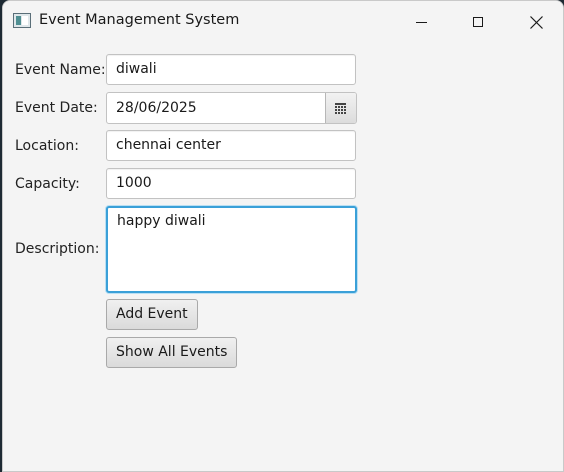  Describe the element at coordinates (22, 20) in the screenshot. I see `app-window-icon` at that location.